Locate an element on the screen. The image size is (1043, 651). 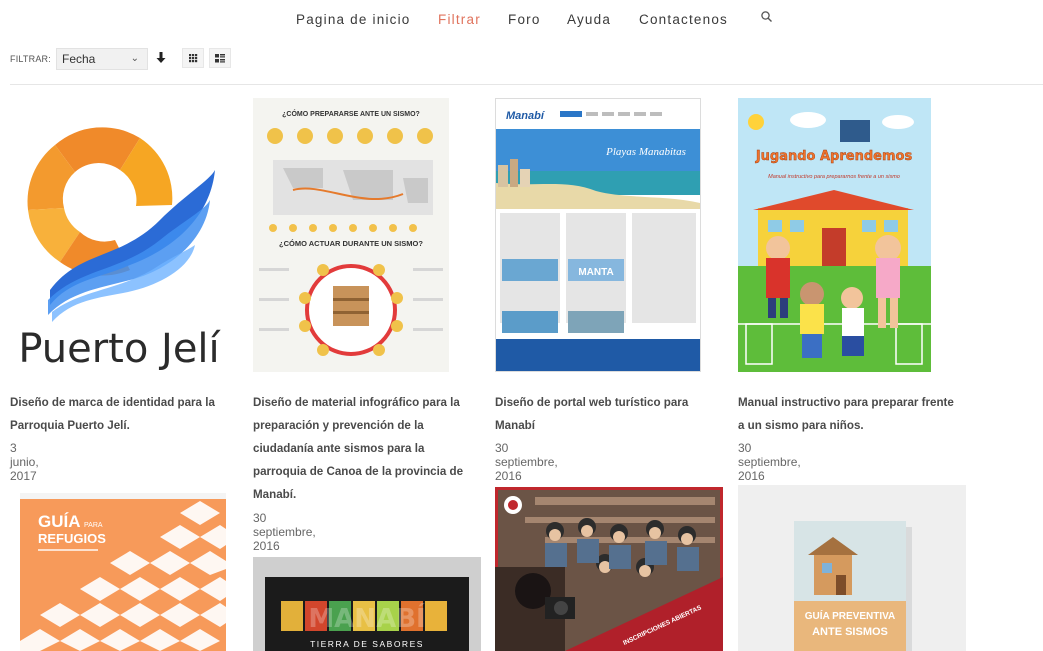
preventive-guide-thumbnail: GUÍA PREVENTIVA ANTE SISMOS is located at coordinates (852, 568).